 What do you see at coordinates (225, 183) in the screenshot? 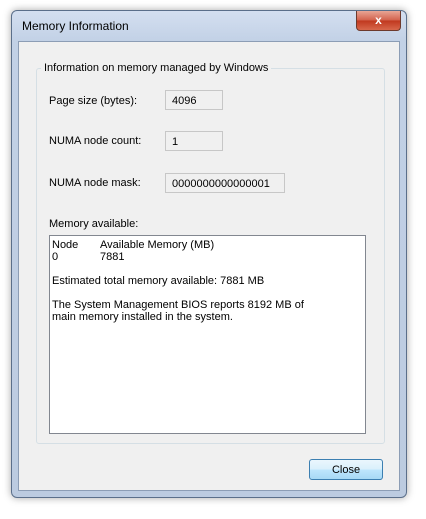
I see `numa-node-mask-field: 0000000000000001` at bounding box center [225, 183].